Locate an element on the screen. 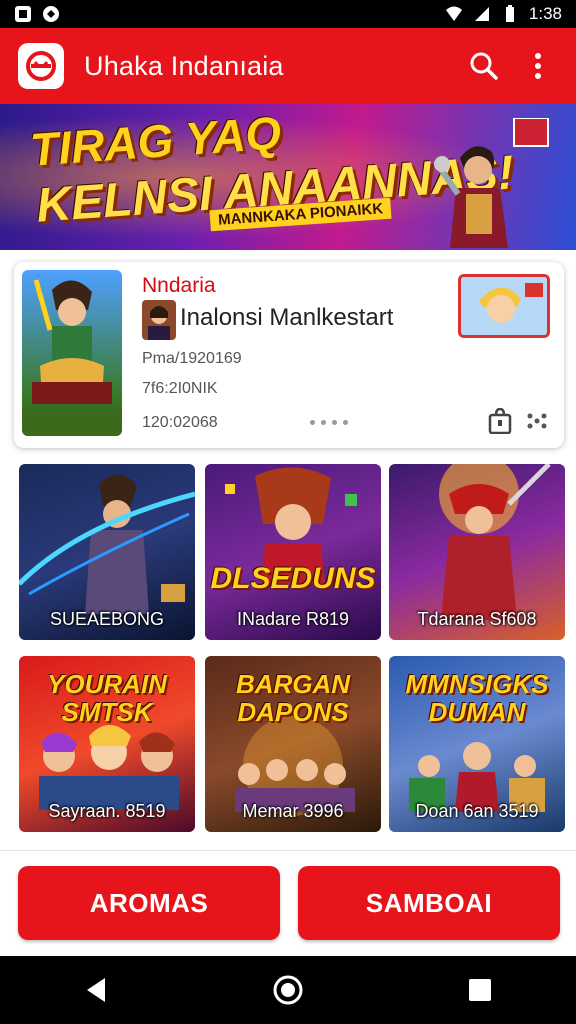 This screenshot has height=1024, width=576. recents-icon is located at coordinates (480, 990).